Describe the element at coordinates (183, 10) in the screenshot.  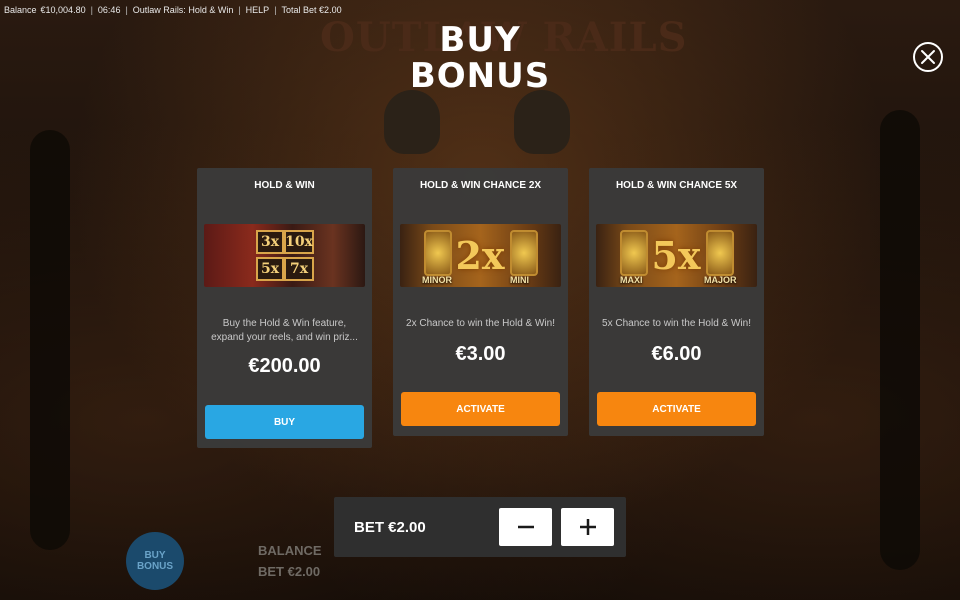
I see `game-name: Outlaw Rails: Hold & Win` at that location.